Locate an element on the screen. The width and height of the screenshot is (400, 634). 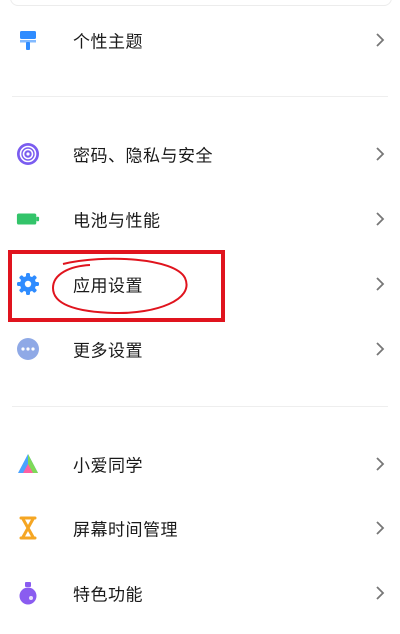
fingerprint-icon is located at coordinates (28, 154).